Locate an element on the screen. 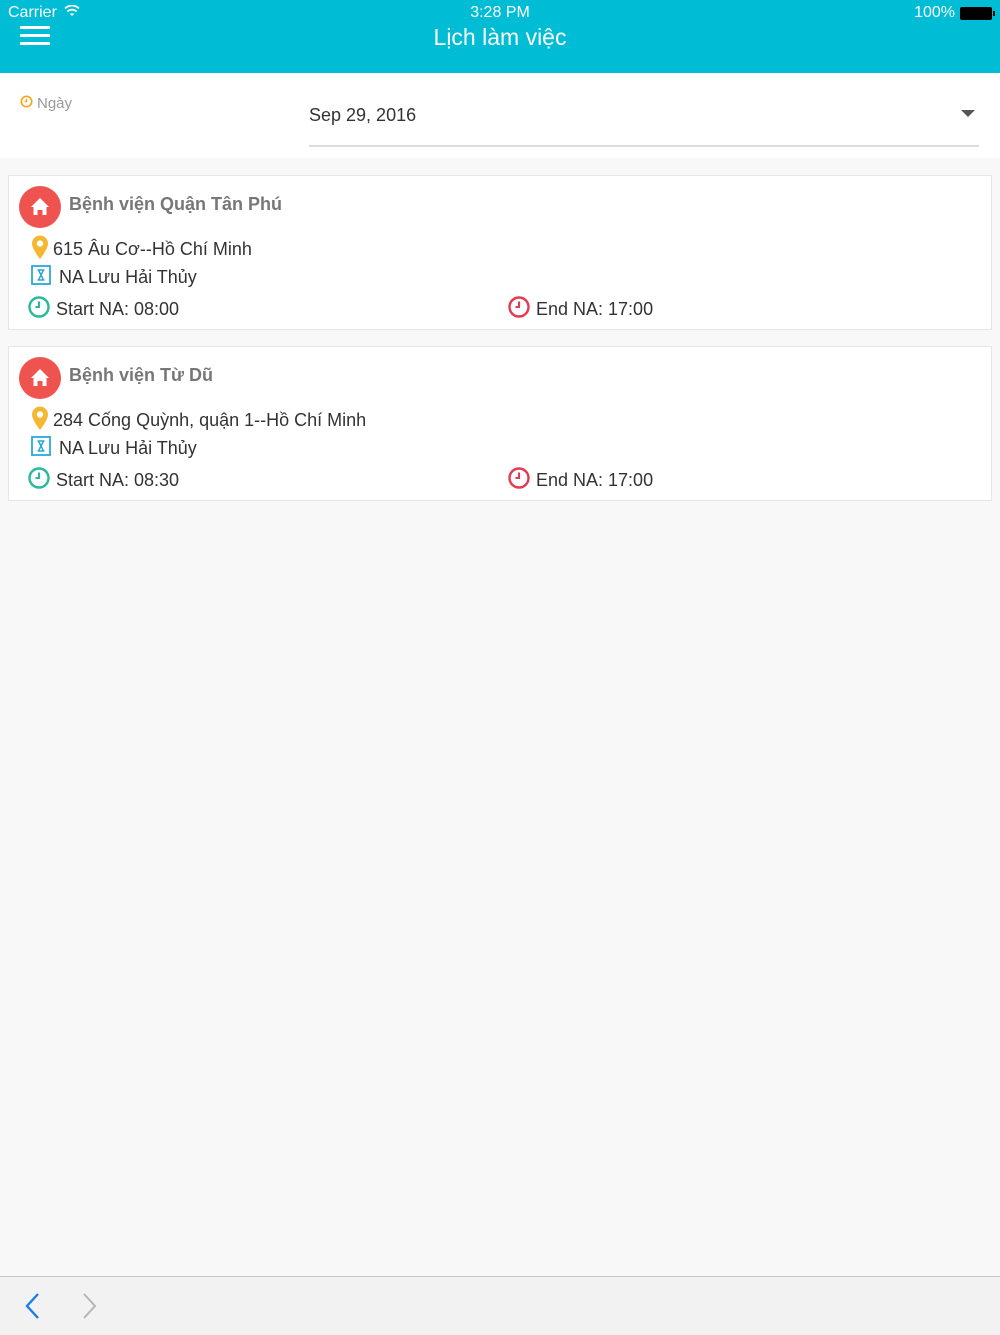 The height and width of the screenshot is (1335, 1000). start-time-row: Start NA: 08:00 is located at coordinates (103, 309).